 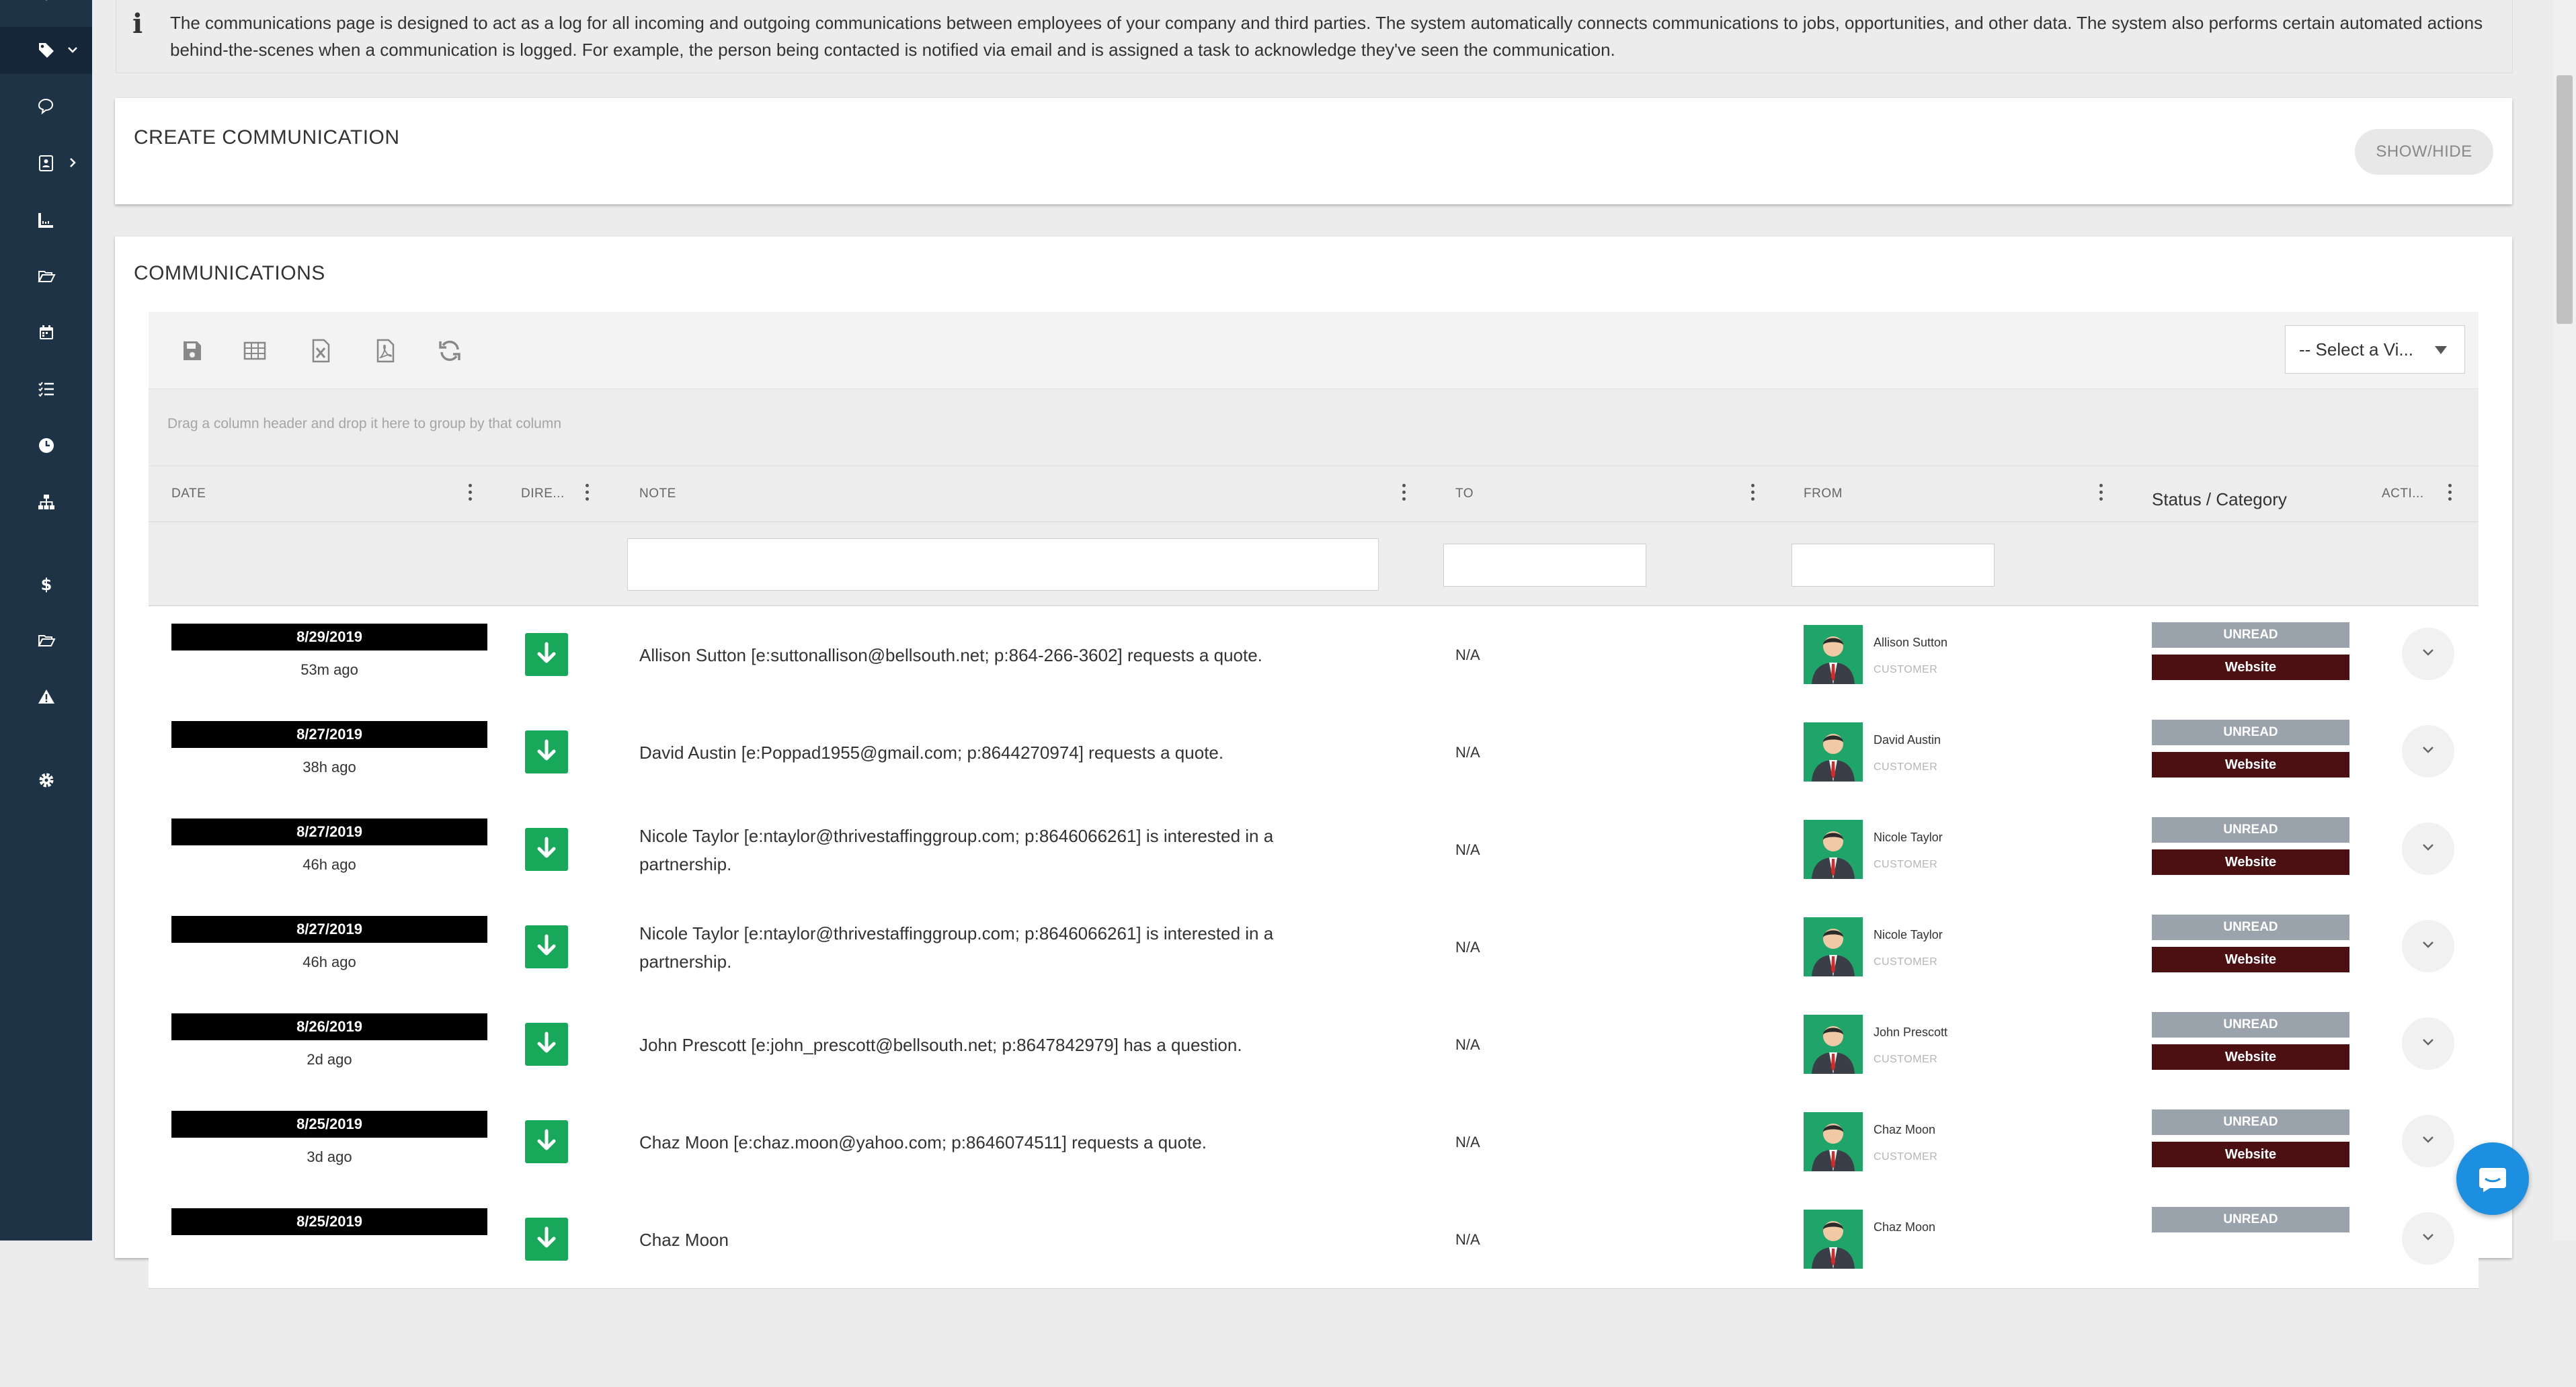 What do you see at coordinates (1003, 564) in the screenshot?
I see `note-filter-input` at bounding box center [1003, 564].